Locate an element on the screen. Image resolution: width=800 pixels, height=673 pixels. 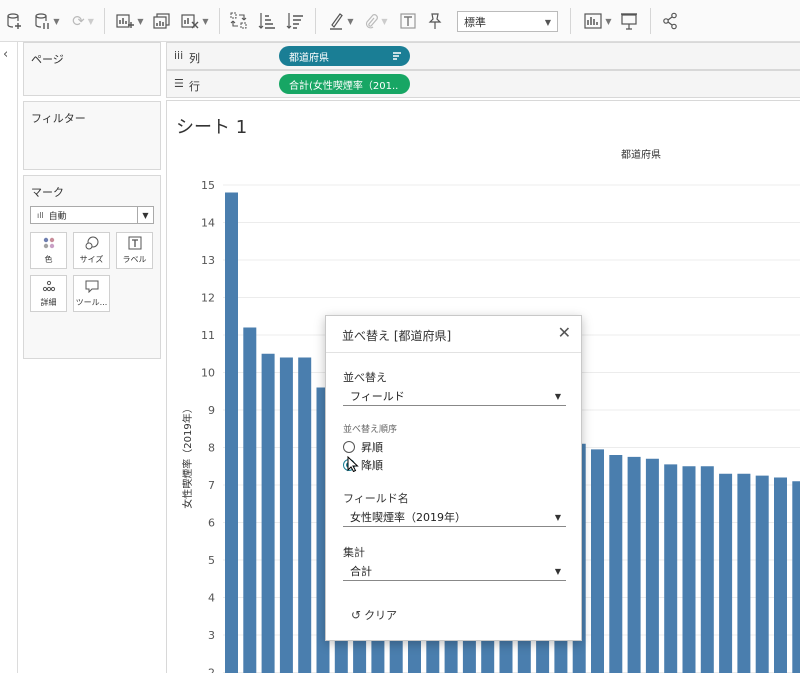
pin-axes-icon is located at coordinates (435, 21).